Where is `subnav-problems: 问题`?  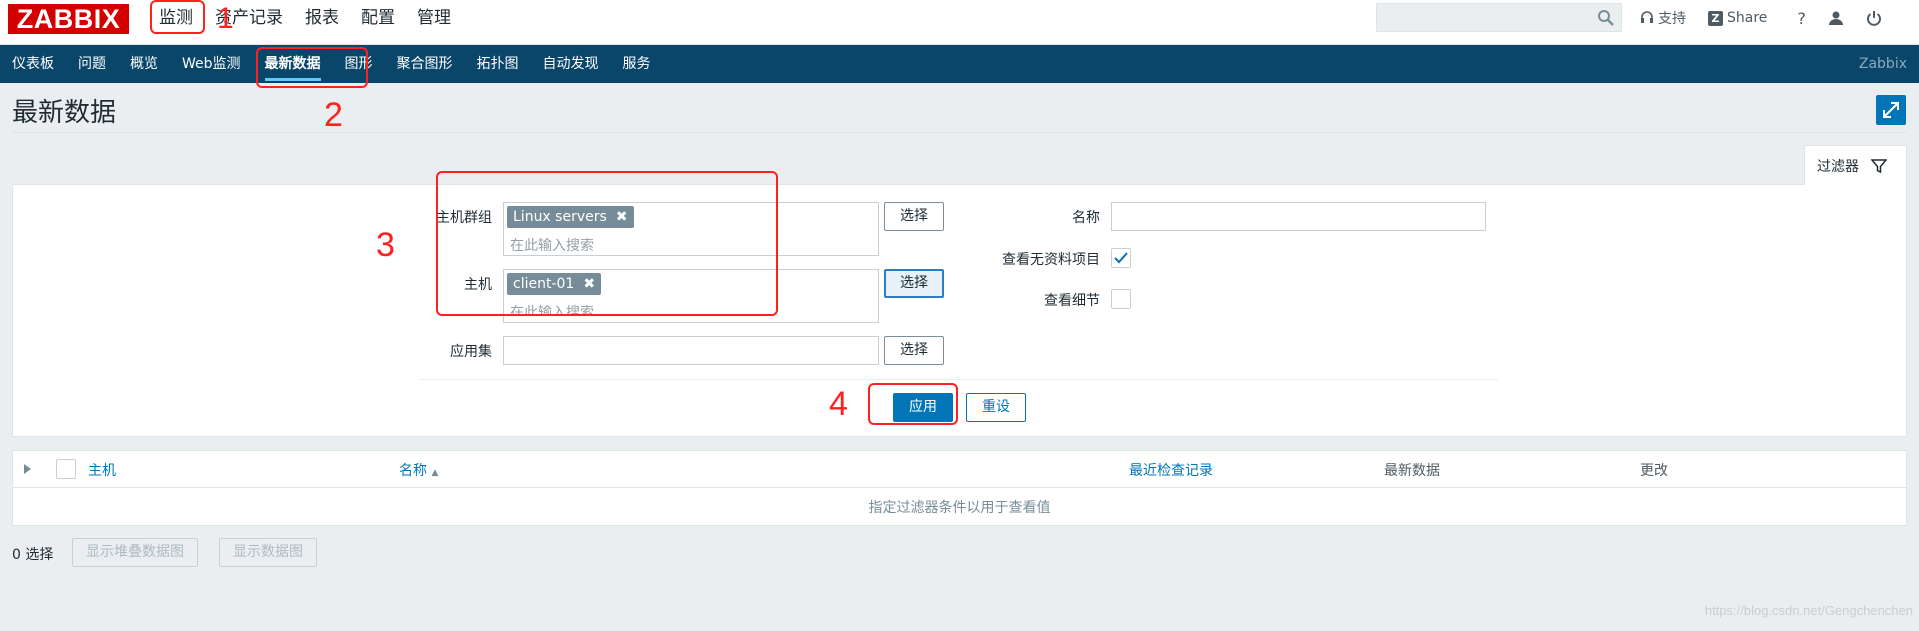 subnav-problems: 问题 is located at coordinates (92, 64).